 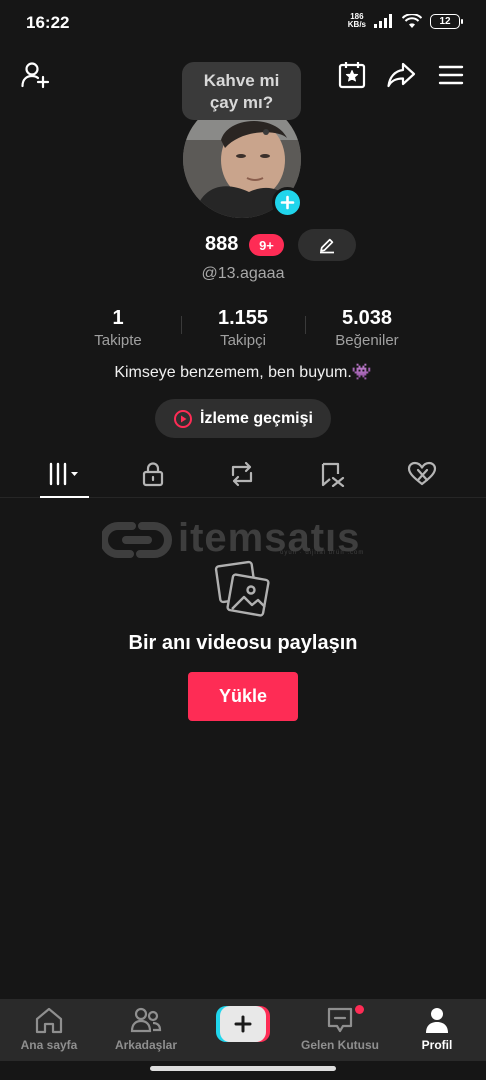 I want to click on menu-icon, so click(x=451, y=75).